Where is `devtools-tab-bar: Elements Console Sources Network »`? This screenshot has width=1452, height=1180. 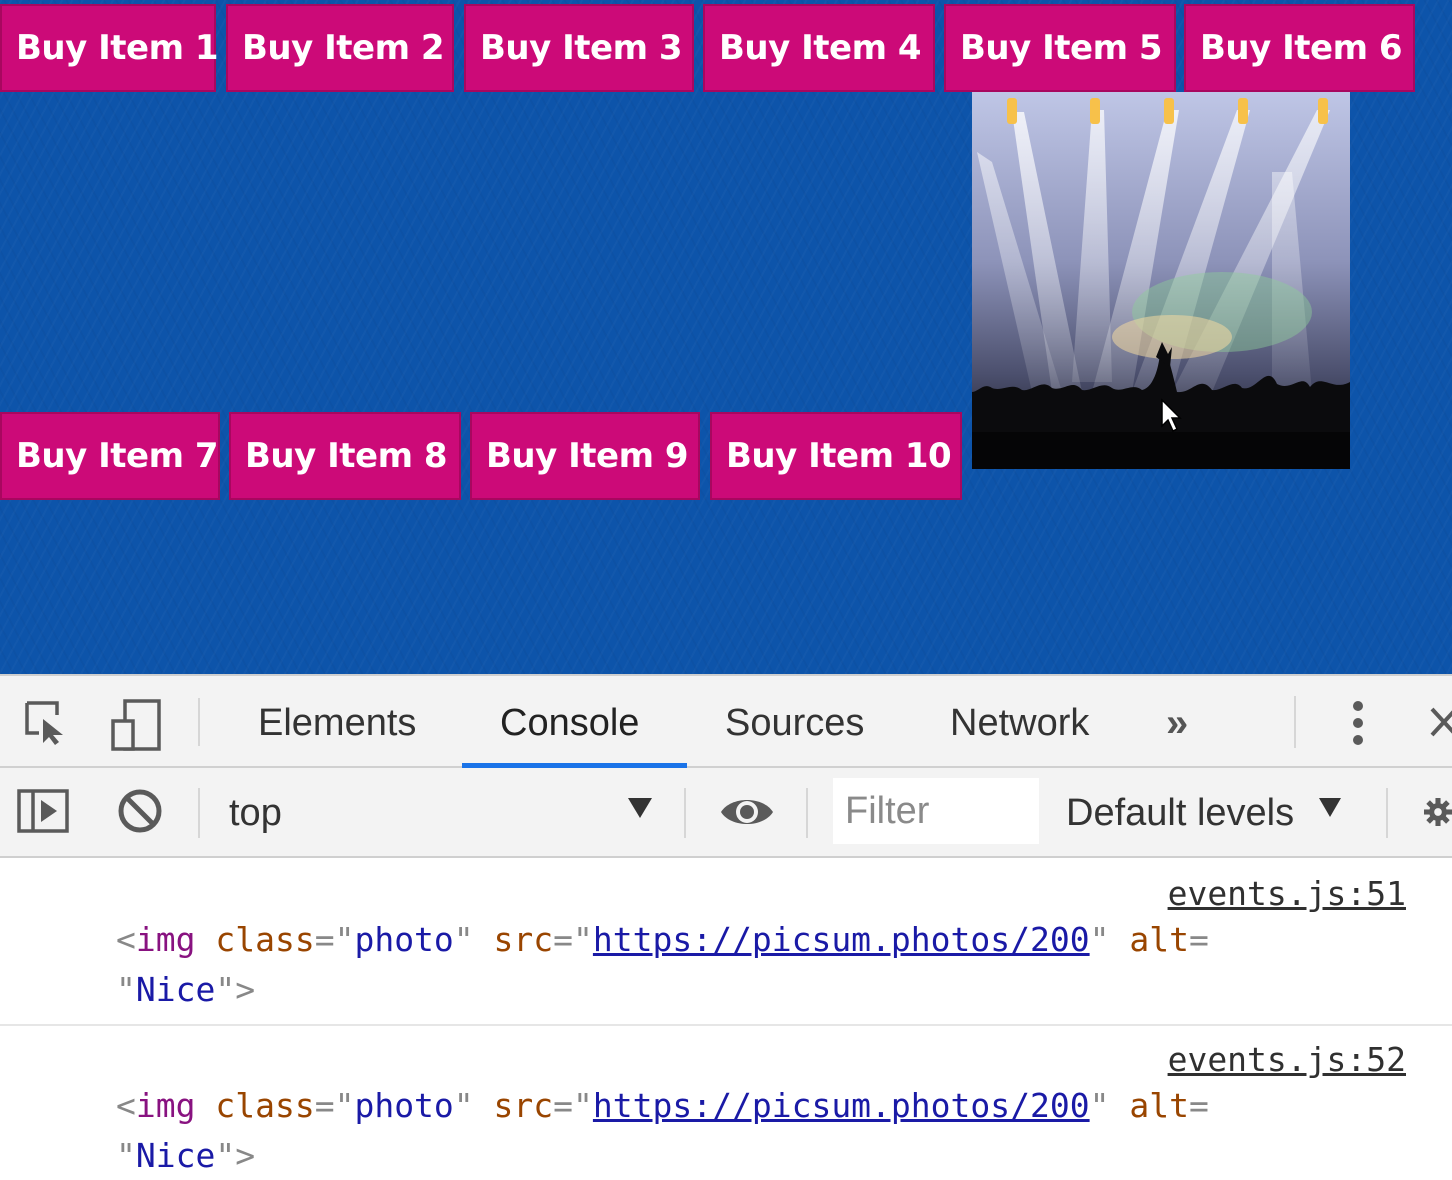 devtools-tab-bar: Elements Console Sources Network » is located at coordinates (726, 722).